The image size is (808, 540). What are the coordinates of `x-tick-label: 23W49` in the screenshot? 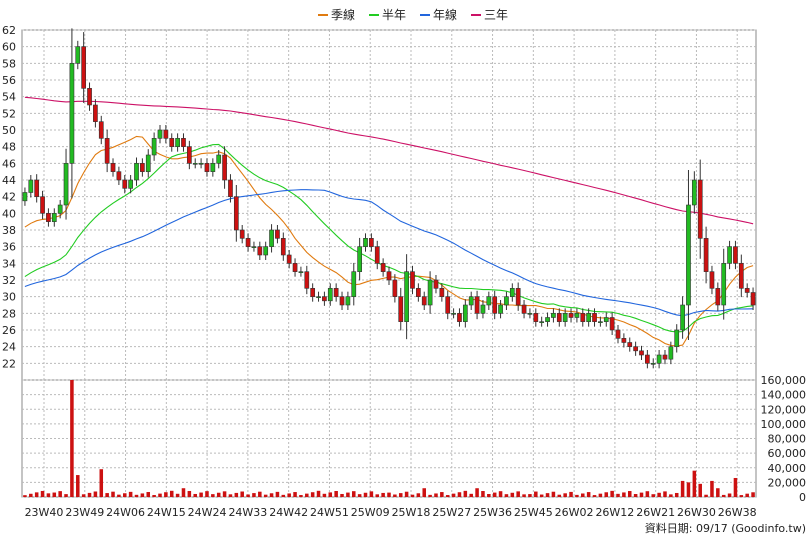 It's located at (84, 512).